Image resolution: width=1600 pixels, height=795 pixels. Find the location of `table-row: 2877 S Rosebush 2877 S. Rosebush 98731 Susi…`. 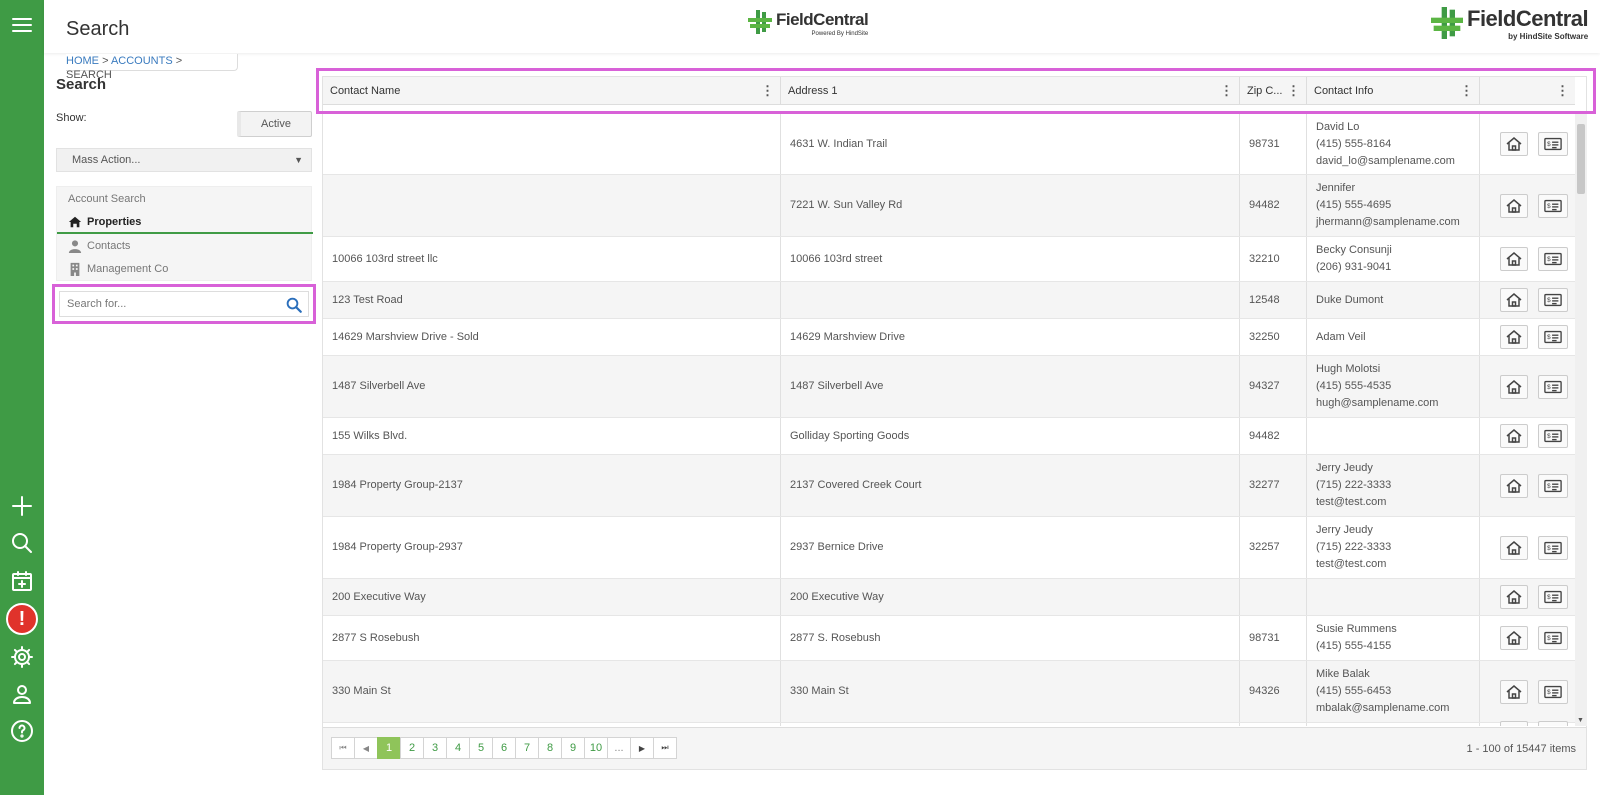

table-row: 2877 S Rosebush 2877 S. Rosebush 98731 Susi… is located at coordinates (949, 638).